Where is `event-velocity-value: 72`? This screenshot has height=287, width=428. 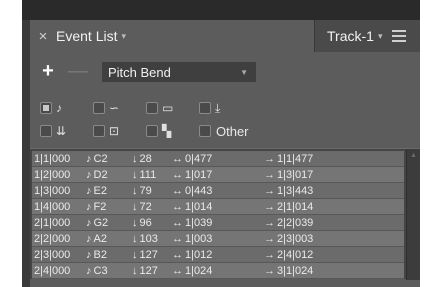 event-velocity-value: 72 is located at coordinates (145, 206).